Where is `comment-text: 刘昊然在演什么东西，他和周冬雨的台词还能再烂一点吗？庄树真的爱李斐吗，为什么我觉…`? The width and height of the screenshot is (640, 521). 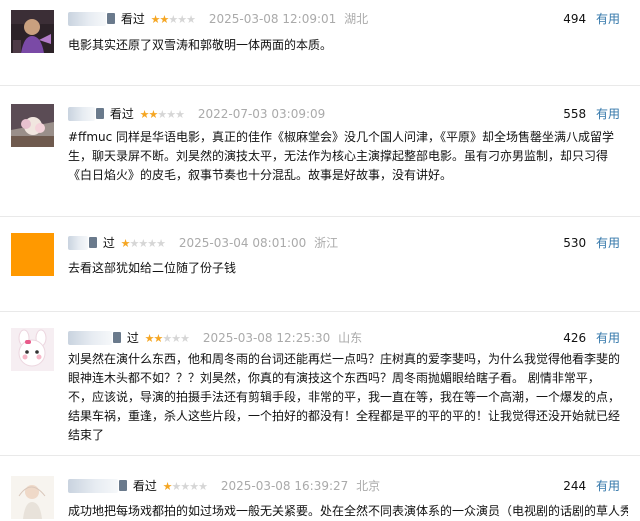 comment-text: 刘昊然在演什么东西，他和周冬雨的台词还能再烂一点吗？庄树真的爱李斐吗，为什么我觉… is located at coordinates (344, 397).